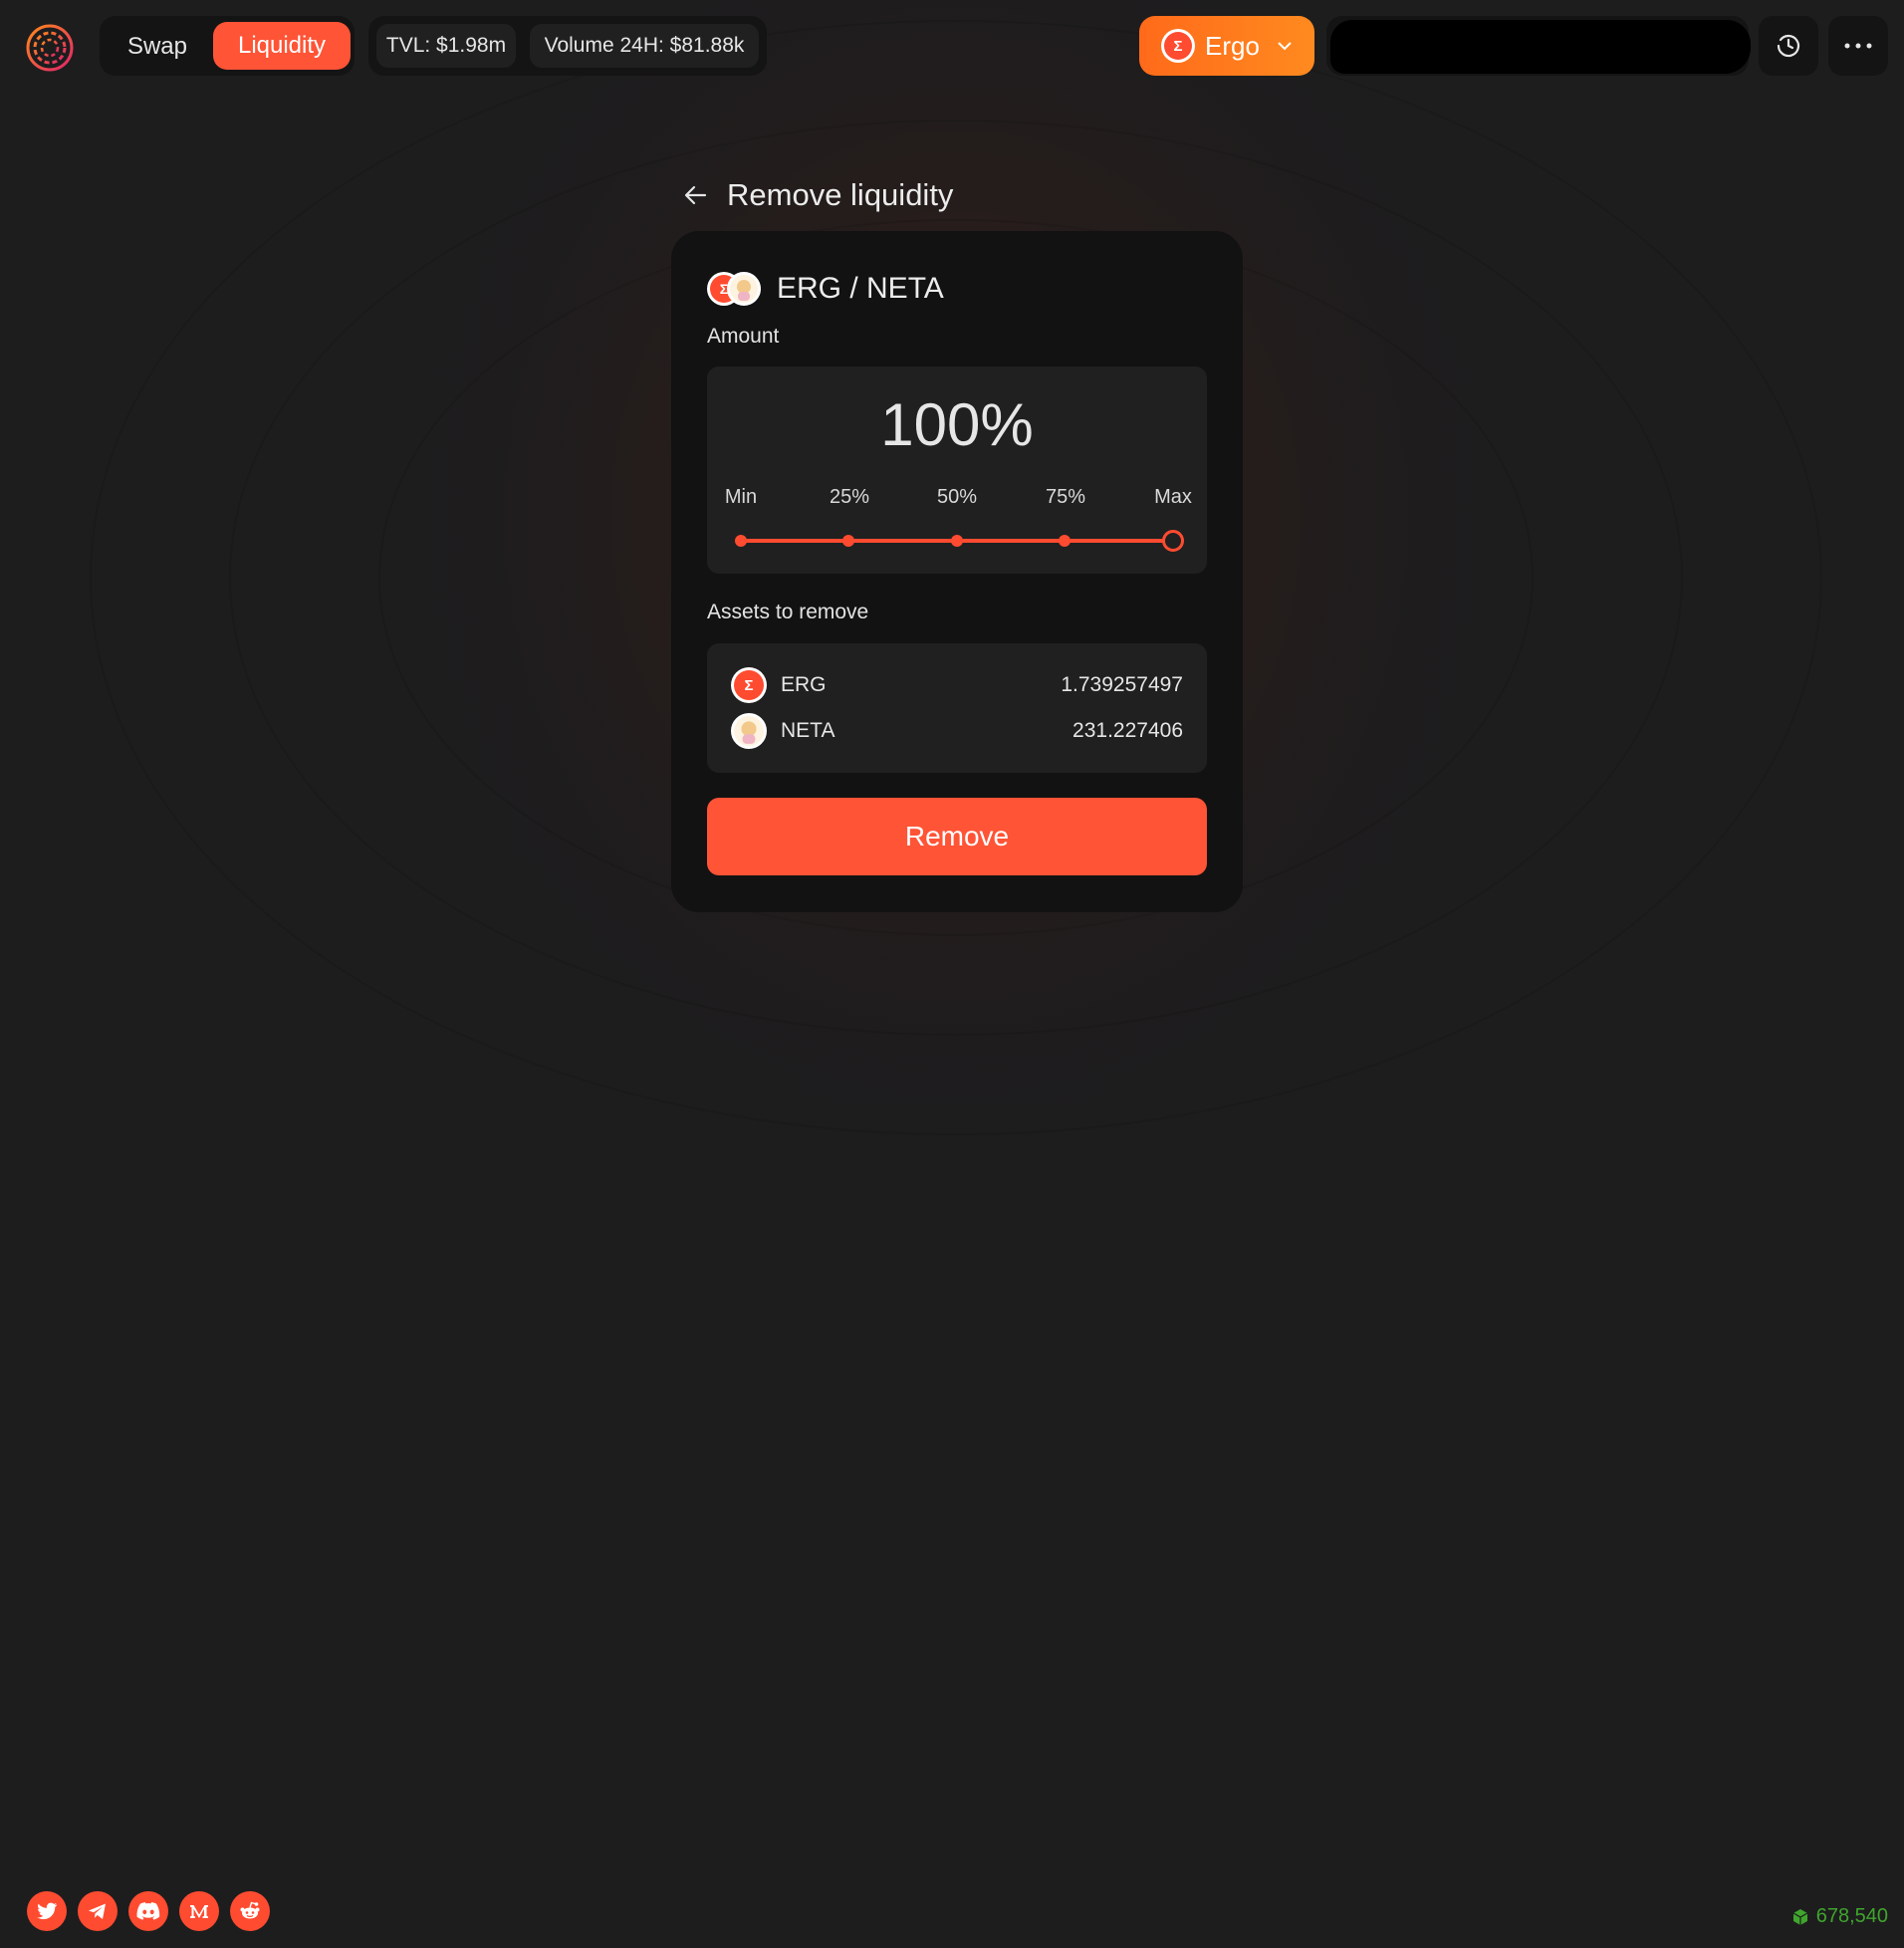 The width and height of the screenshot is (1904, 1948). What do you see at coordinates (957, 836) in the screenshot?
I see `remove-button: Remove` at bounding box center [957, 836].